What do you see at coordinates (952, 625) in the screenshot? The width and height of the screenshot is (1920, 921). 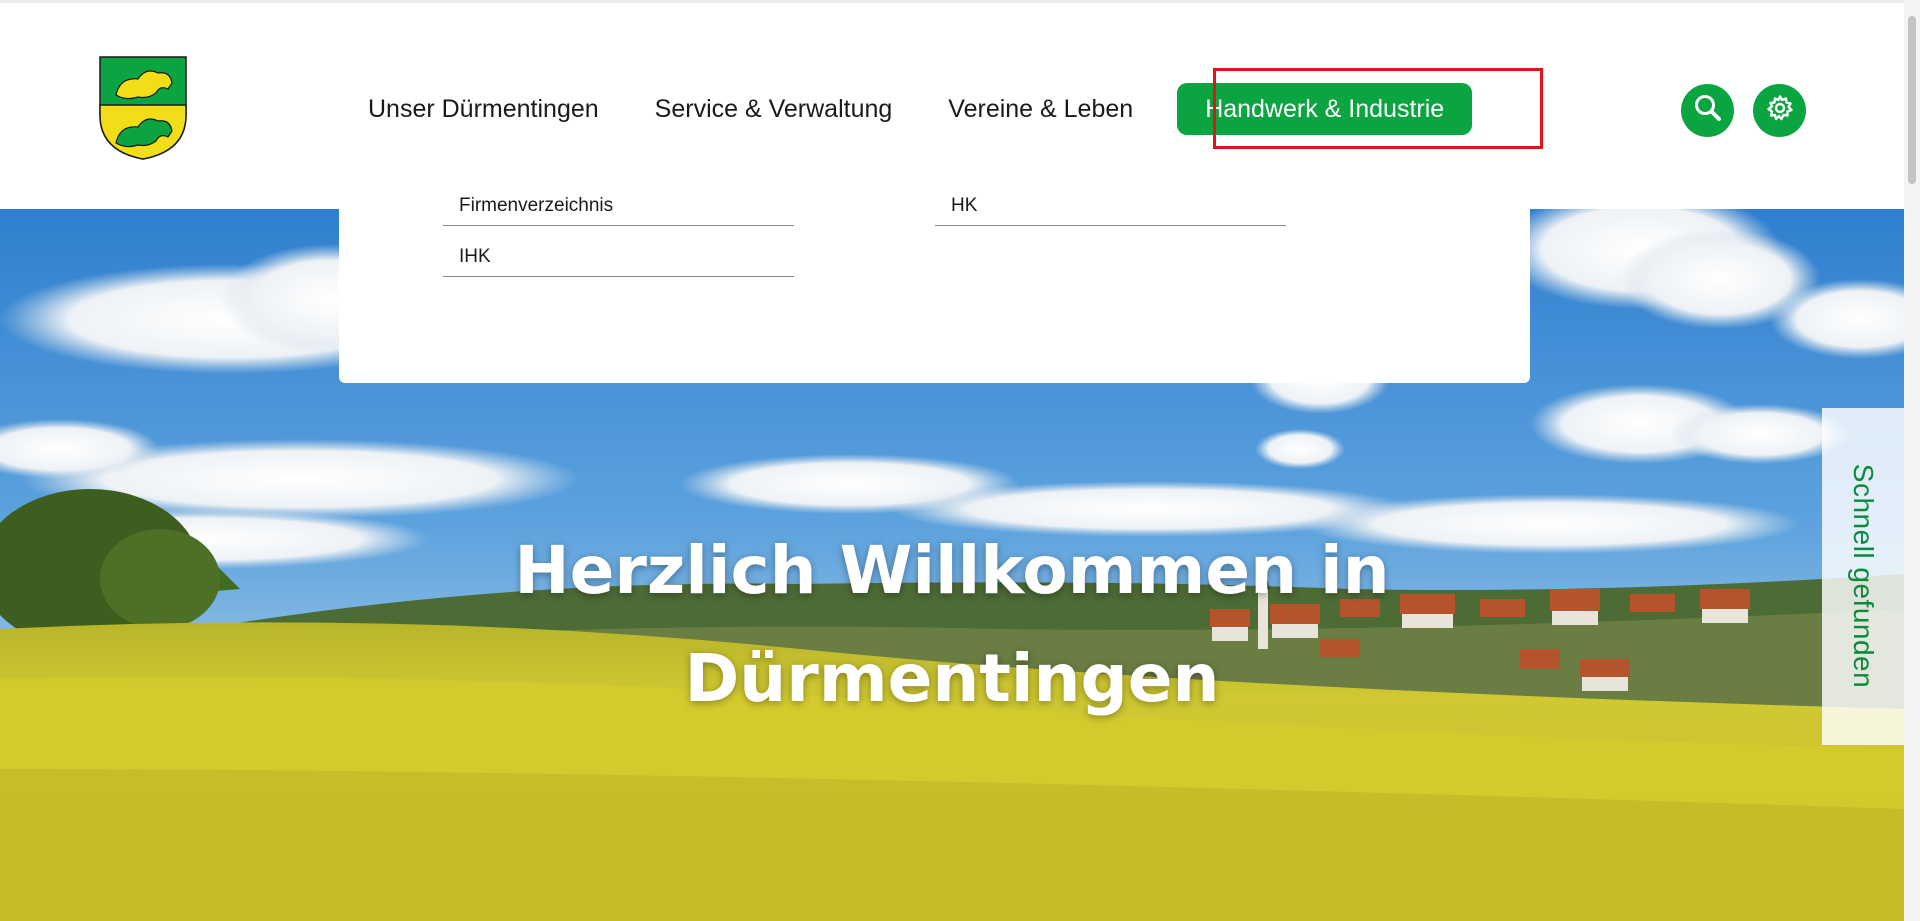 I see `hero-title: Herzlich Willkommen in Dürmentingen` at bounding box center [952, 625].